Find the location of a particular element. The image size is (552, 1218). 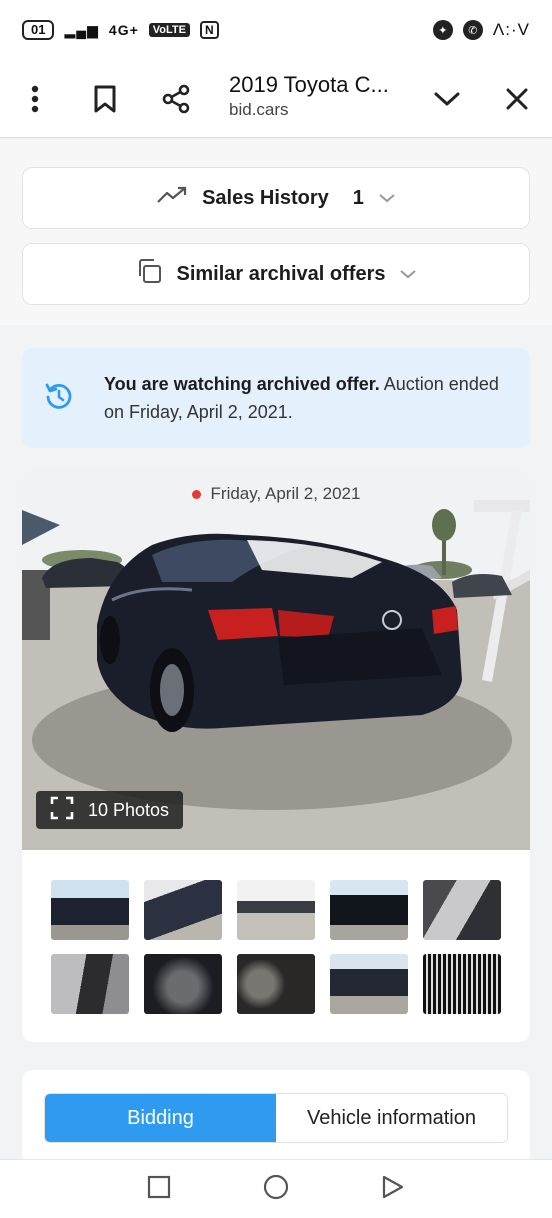

tab-bidding: Bidding is located at coordinates (160, 1118).